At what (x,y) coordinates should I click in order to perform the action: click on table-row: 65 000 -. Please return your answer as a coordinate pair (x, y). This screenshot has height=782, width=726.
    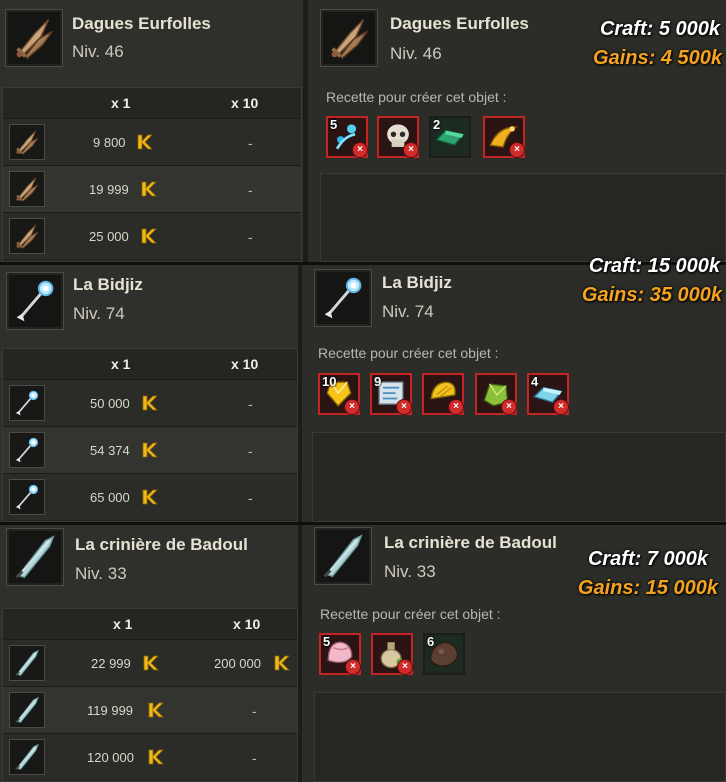
    Looking at the image, I should click on (150, 496).